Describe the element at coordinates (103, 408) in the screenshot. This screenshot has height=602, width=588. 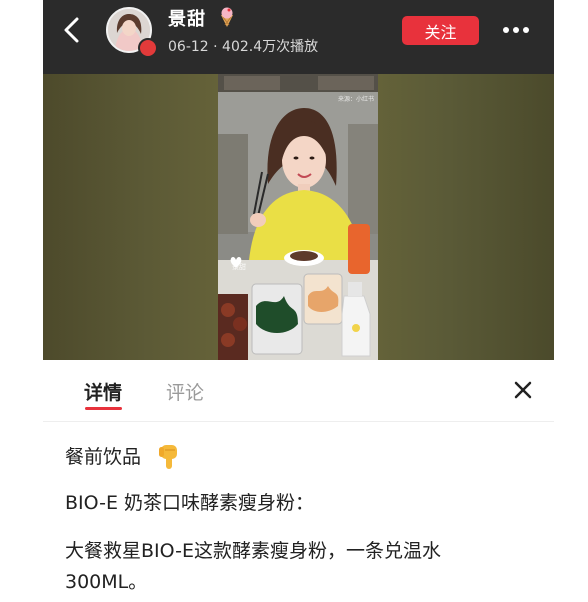
I see `active-tab-indicator` at that location.